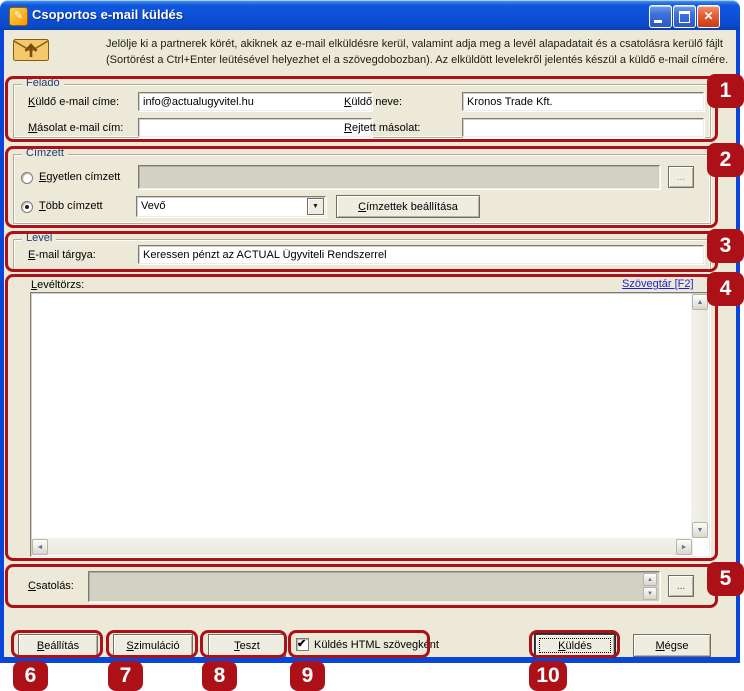 This screenshot has height=691, width=744. Describe the element at coordinates (583, 127) in the screenshot. I see `rejtett-masolat-input` at that location.